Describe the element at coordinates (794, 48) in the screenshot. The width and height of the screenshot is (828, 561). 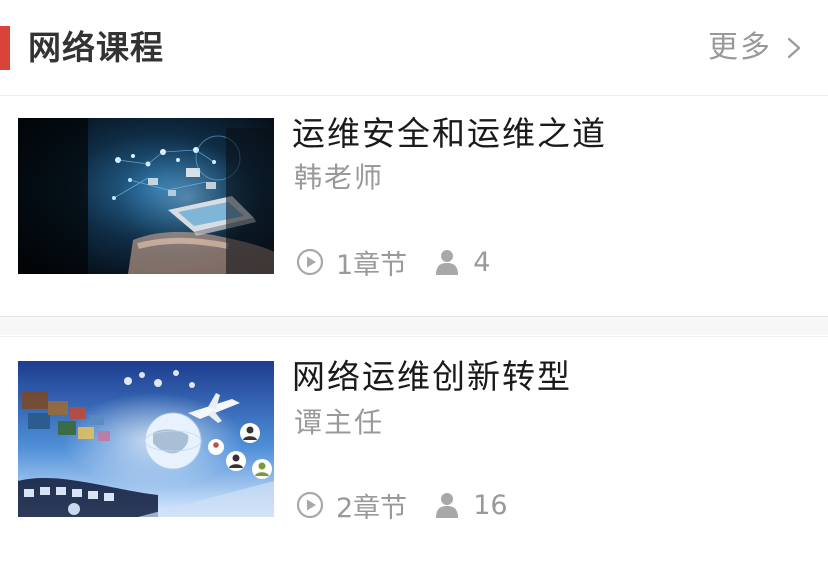
I see `chevron-right-icon` at that location.